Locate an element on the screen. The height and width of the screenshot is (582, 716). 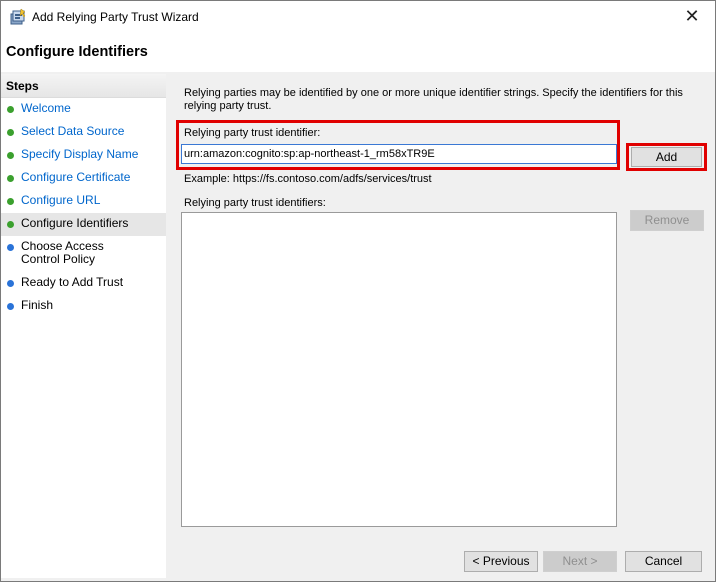
remove-button: Remove is located at coordinates (667, 220).